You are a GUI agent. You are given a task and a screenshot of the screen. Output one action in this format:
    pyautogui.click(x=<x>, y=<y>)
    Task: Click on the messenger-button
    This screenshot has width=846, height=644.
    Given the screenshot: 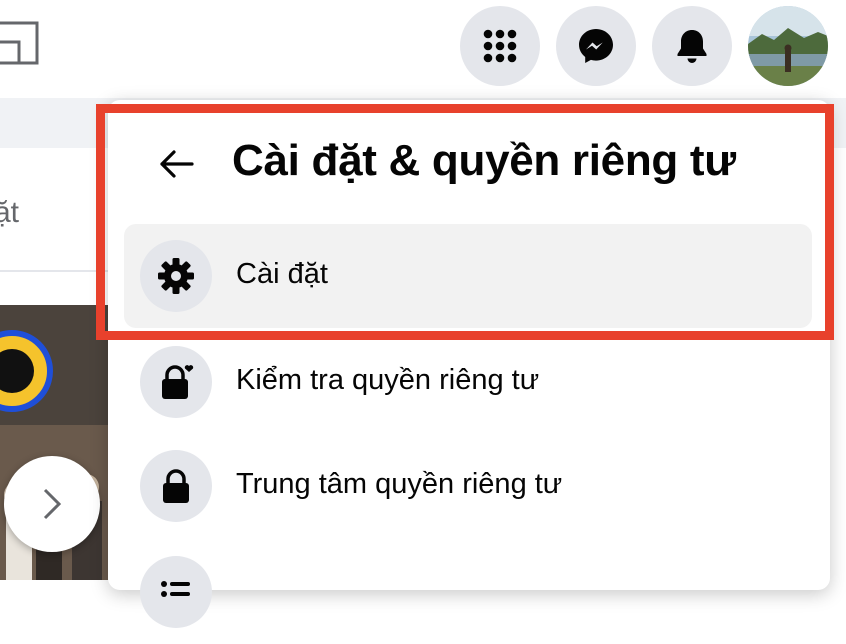 What is the action you would take?
    pyautogui.click(x=596, y=46)
    